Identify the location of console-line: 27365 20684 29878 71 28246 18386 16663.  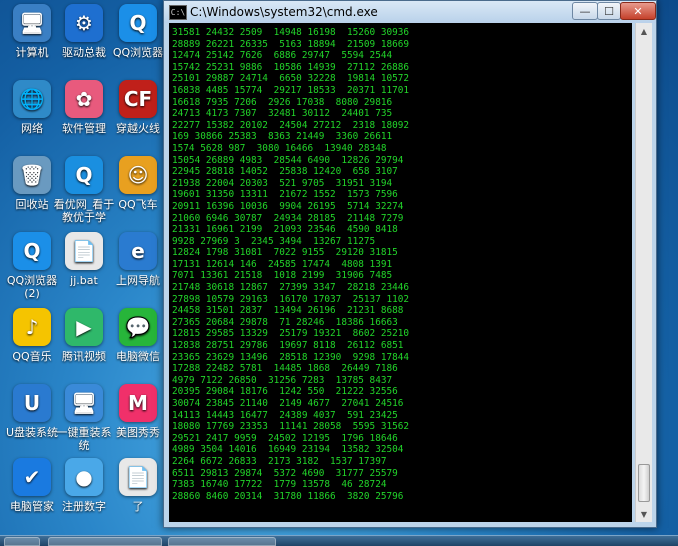
(285, 322).